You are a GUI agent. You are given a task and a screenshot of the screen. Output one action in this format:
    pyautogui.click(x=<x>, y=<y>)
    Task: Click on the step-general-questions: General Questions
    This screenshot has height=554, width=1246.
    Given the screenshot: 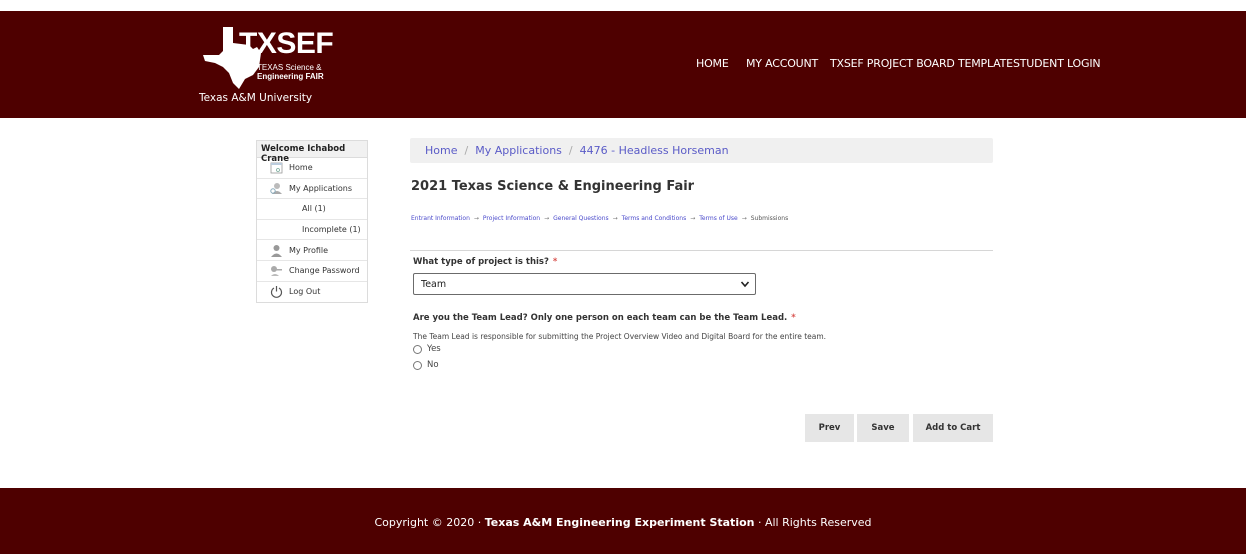 What is the action you would take?
    pyautogui.click(x=581, y=218)
    